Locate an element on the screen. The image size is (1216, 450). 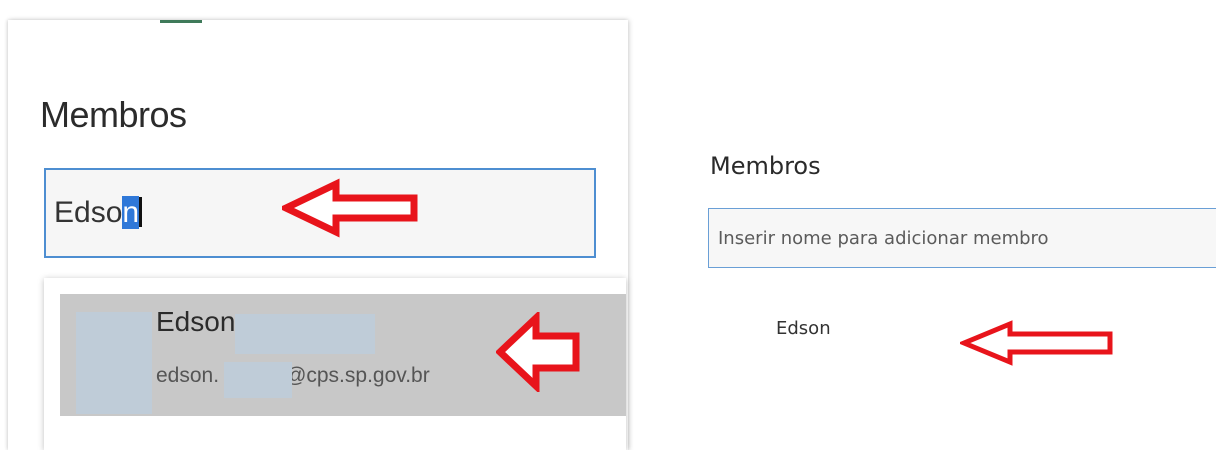
selected-text: n is located at coordinates (131, 212).